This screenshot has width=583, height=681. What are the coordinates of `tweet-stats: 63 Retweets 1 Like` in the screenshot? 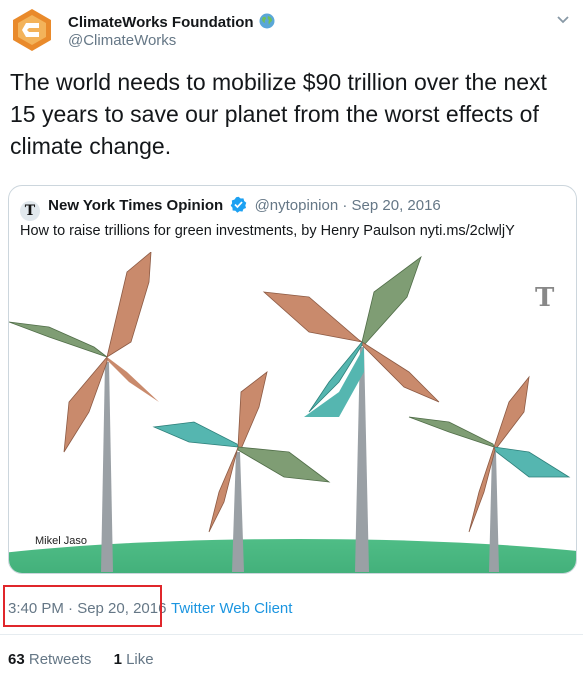 It's located at (90, 659).